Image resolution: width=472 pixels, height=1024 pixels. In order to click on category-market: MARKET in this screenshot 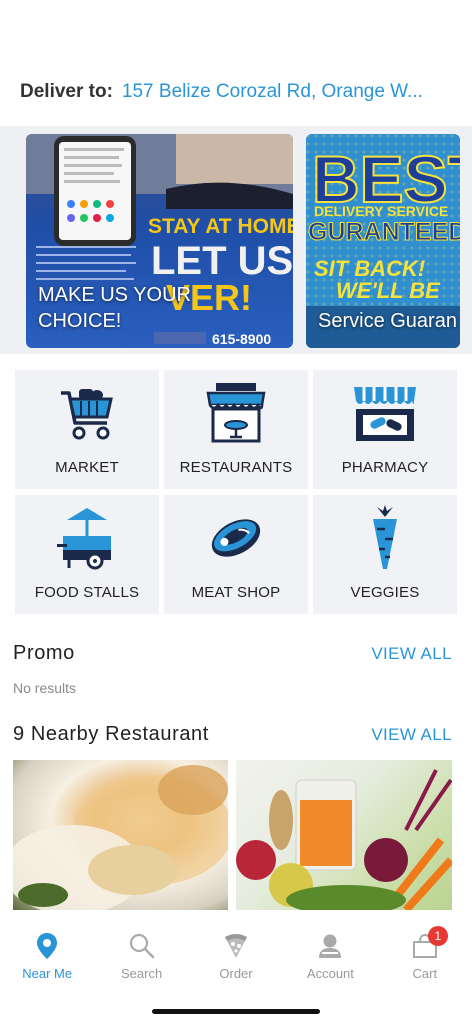, I will do `click(87, 429)`.